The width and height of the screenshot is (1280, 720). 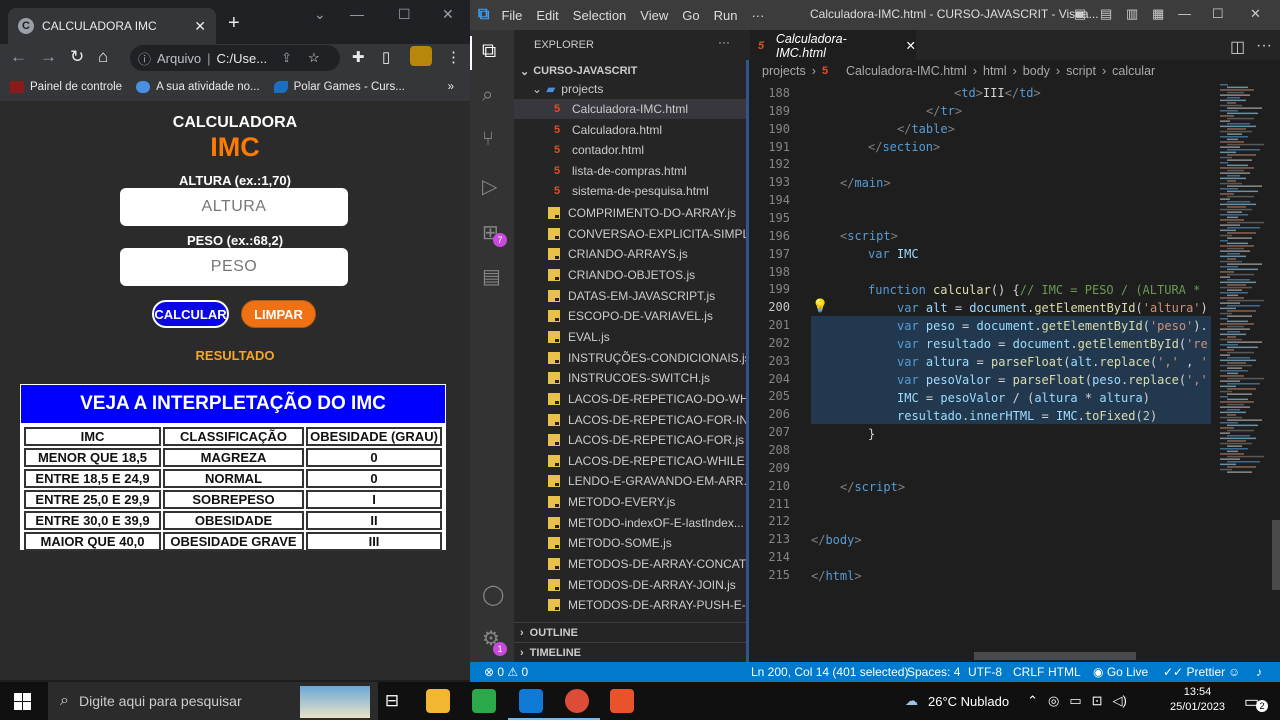 What do you see at coordinates (630, 543) in the screenshot?
I see `file-item: METODO-SOME.js` at bounding box center [630, 543].